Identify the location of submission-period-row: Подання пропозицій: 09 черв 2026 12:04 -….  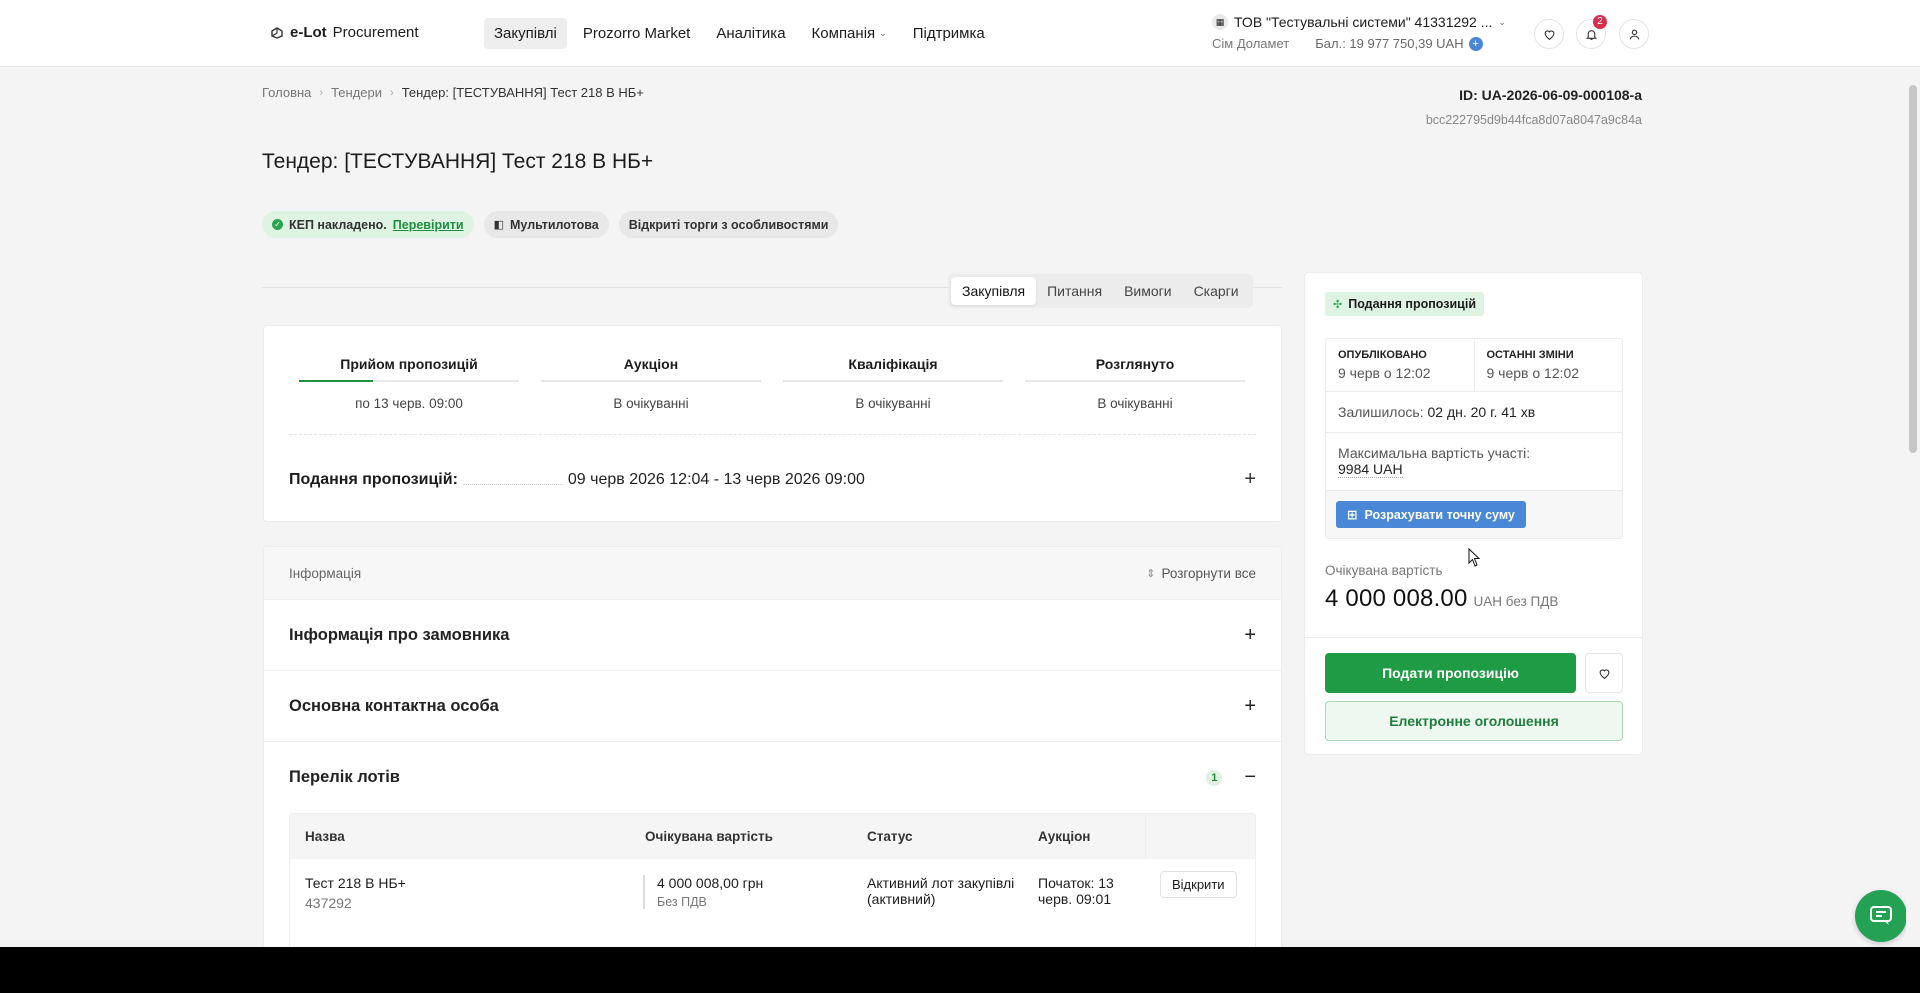
(772, 479).